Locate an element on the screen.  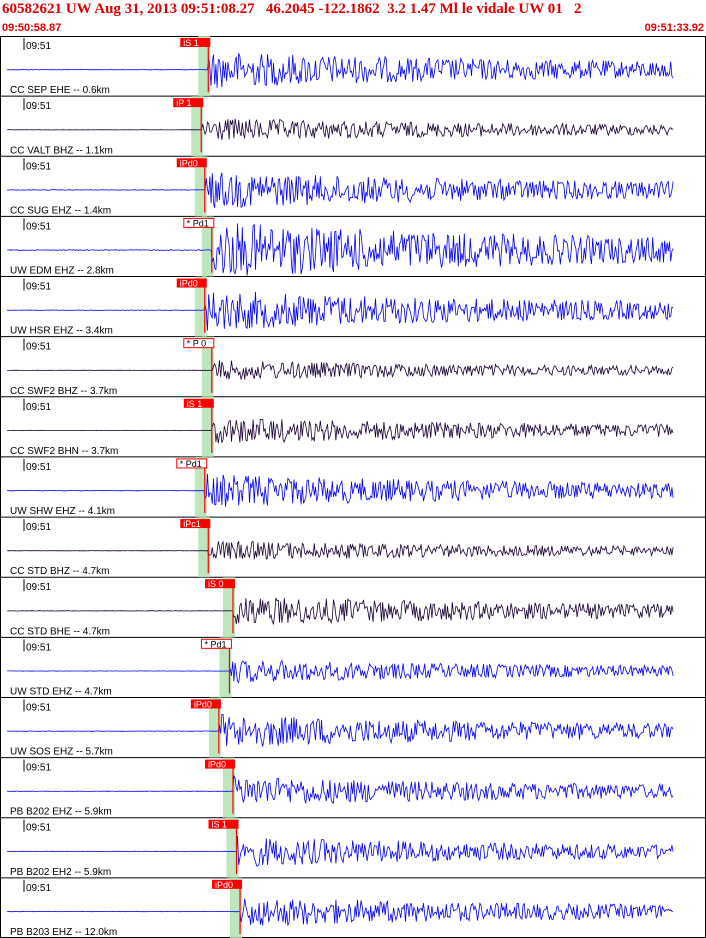
channel-row-5: * P 0 09:51 CC SWF2 BHZ -- 3.7km is located at coordinates (353, 367).